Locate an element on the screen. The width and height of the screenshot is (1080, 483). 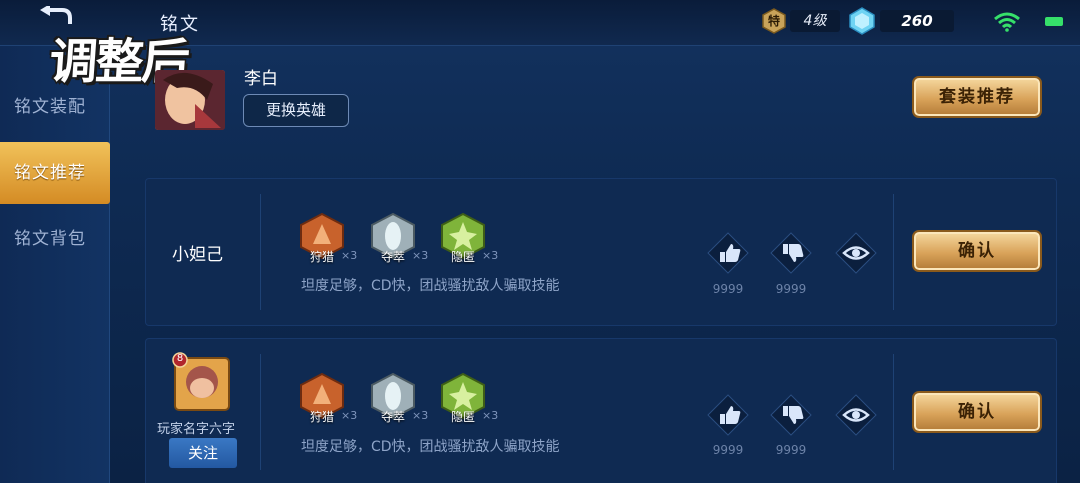
sidebar: 铭文装配 铭文推荐 铭文背包 is located at coordinates (55, 264).